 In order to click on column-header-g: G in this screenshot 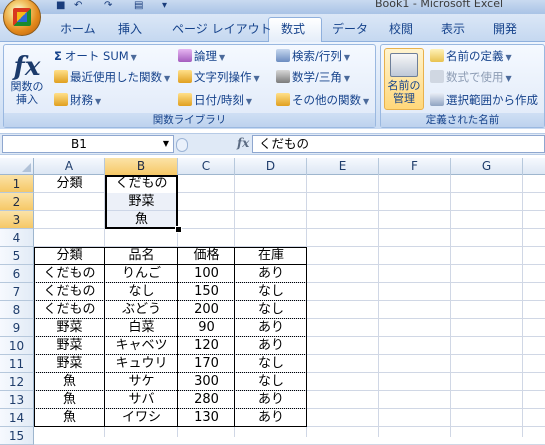, I will do `click(487, 166)`.